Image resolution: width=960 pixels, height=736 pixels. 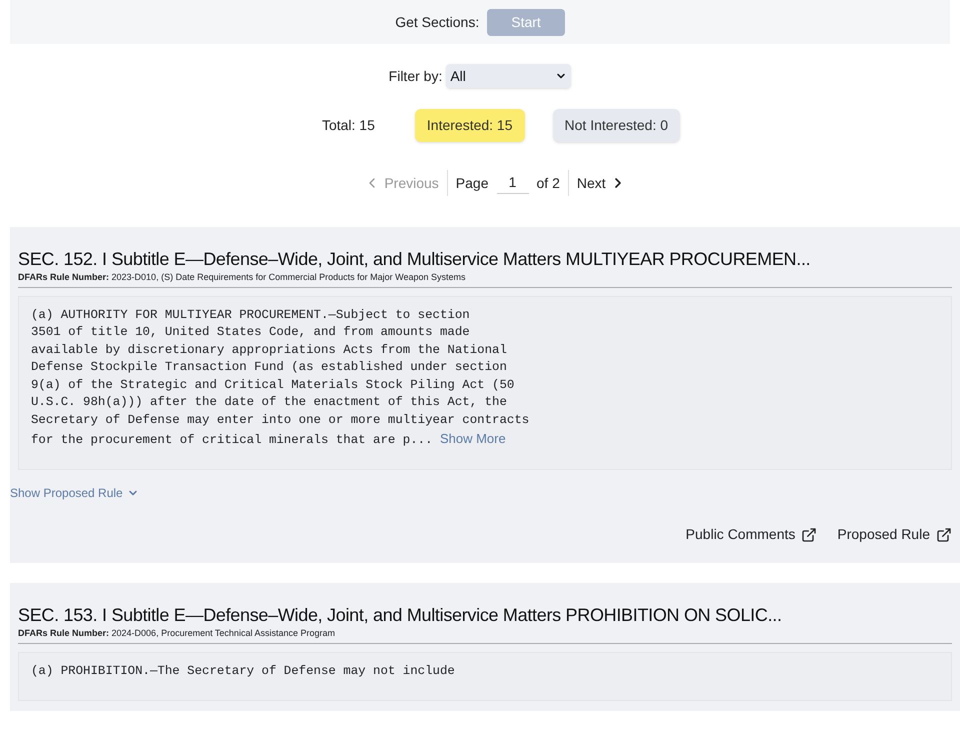 What do you see at coordinates (616, 125) in the screenshot?
I see `count-label: Not Interested: 0` at bounding box center [616, 125].